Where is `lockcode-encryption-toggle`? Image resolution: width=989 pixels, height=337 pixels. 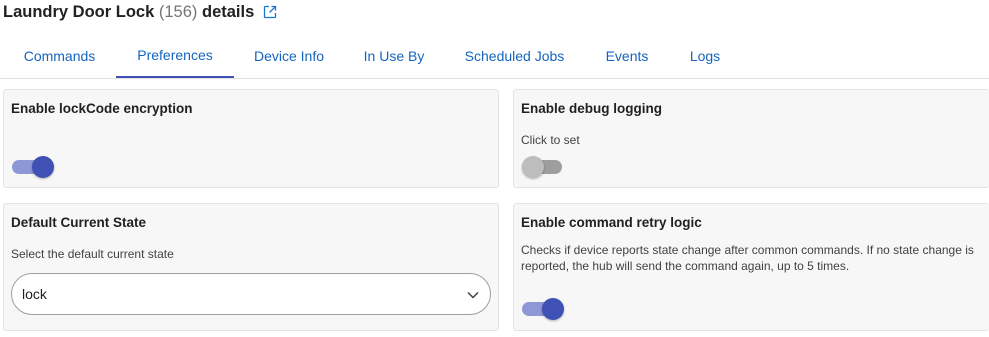 lockcode-encryption-toggle is located at coordinates (34, 167).